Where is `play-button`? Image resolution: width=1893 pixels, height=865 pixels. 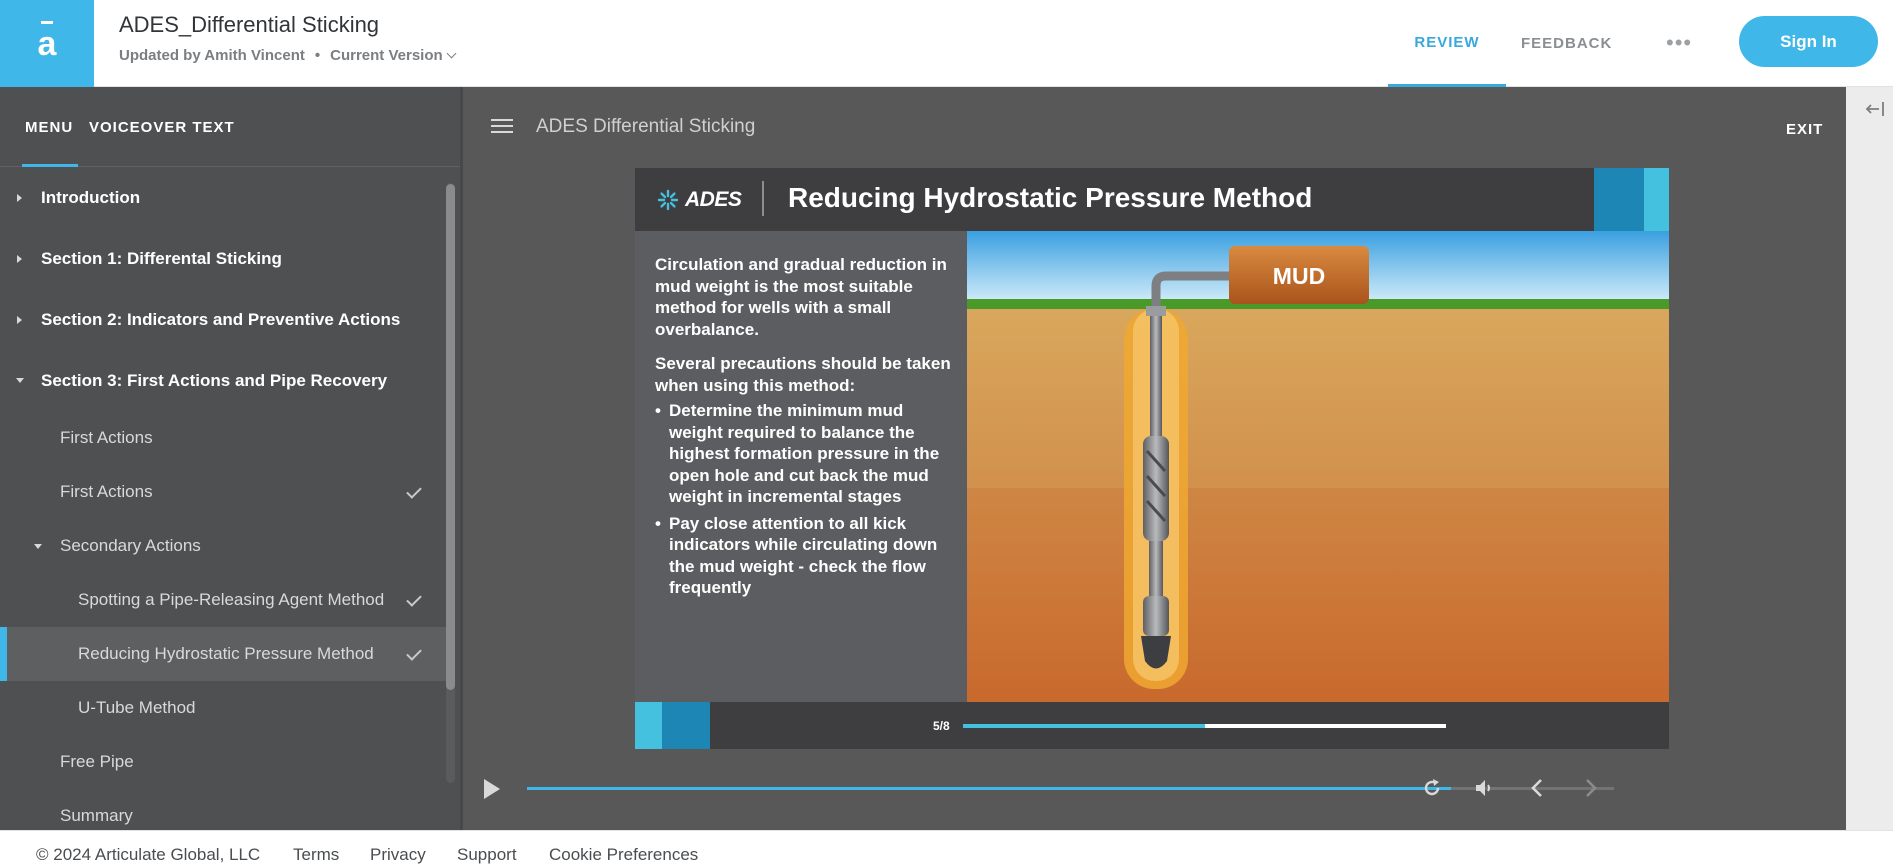
play-button is located at coordinates (492, 789).